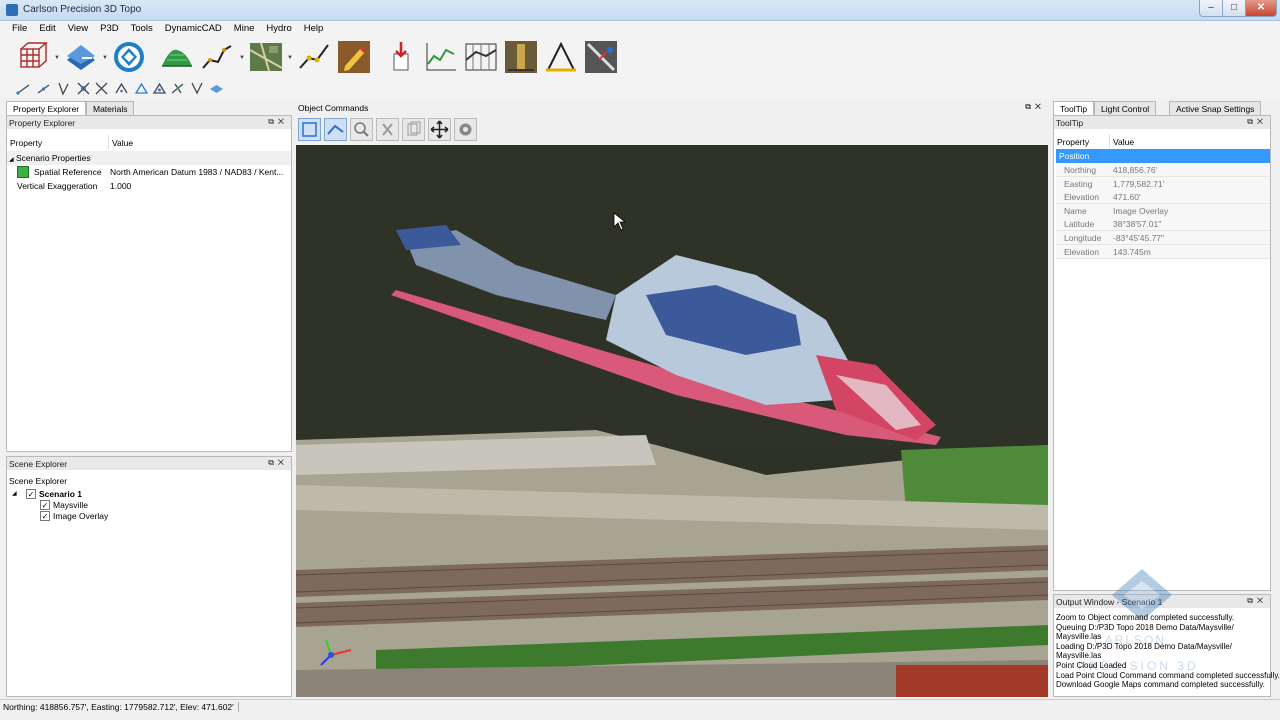  Describe the element at coordinates (149, 158) in the screenshot. I see `property-group-row: ◢ Scenario Properties` at that location.